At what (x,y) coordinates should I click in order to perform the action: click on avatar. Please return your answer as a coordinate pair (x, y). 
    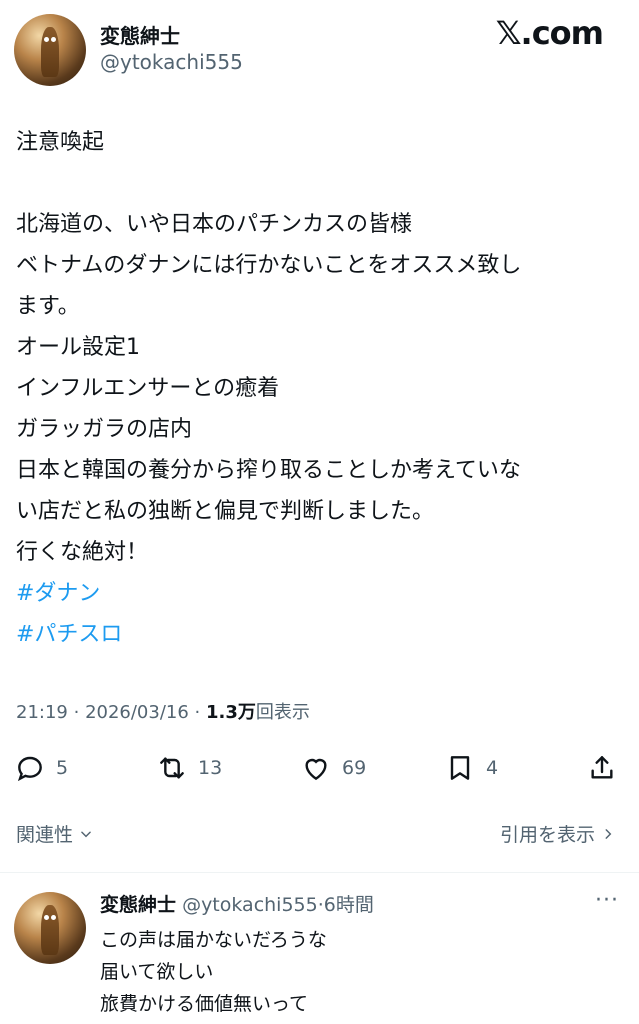
    Looking at the image, I should click on (50, 50).